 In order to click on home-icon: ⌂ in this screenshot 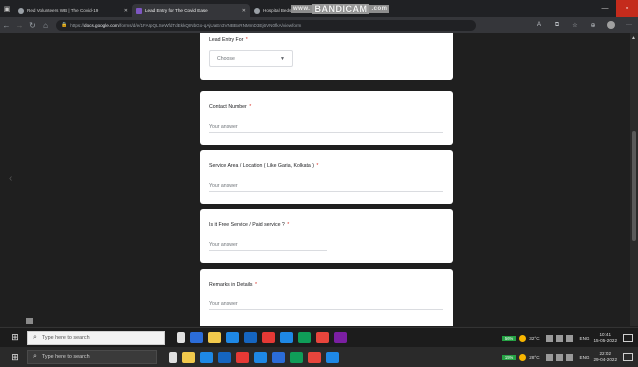, I will do `click(45, 25)`.